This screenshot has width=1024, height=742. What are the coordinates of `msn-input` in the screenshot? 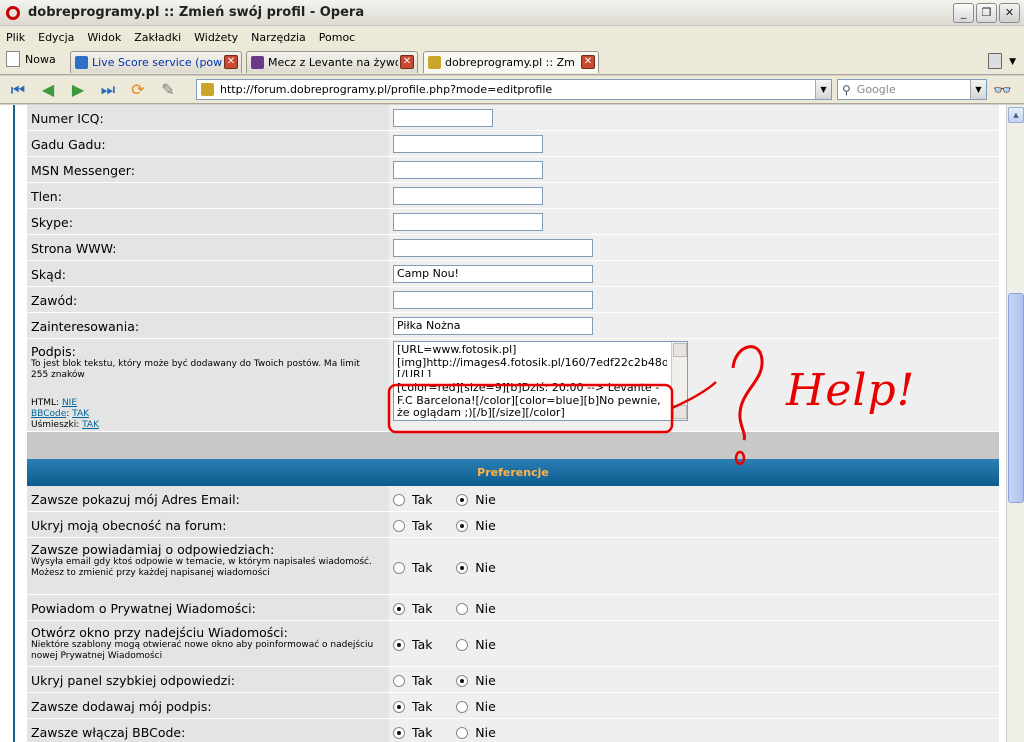 It's located at (468, 170).